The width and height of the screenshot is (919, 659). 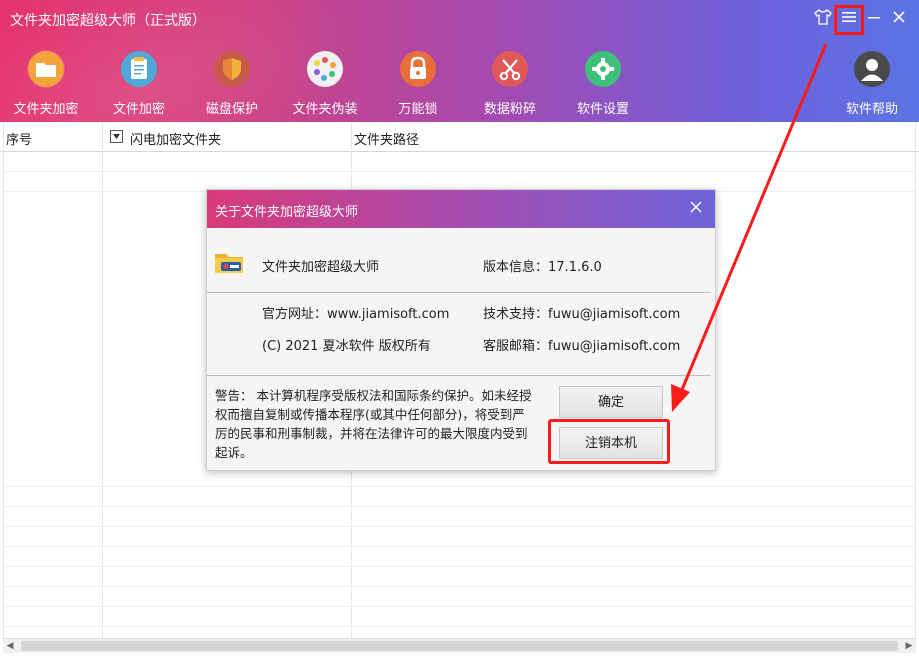 I want to click on annotation-arrow, so click(x=749, y=227).